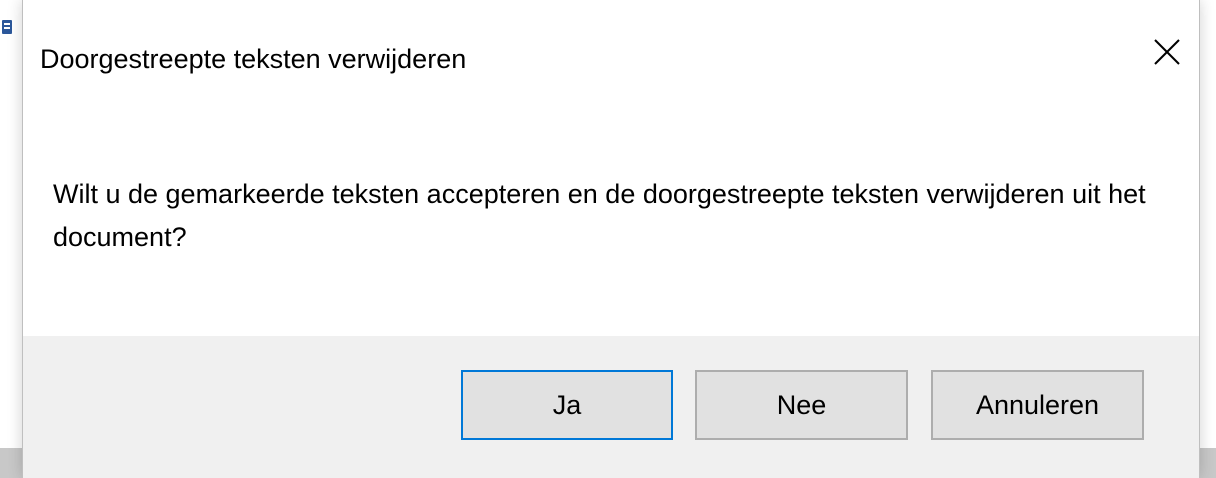 The width and height of the screenshot is (1216, 478). What do you see at coordinates (11, 463) in the screenshot?
I see `background-scroll-area-left` at bounding box center [11, 463].